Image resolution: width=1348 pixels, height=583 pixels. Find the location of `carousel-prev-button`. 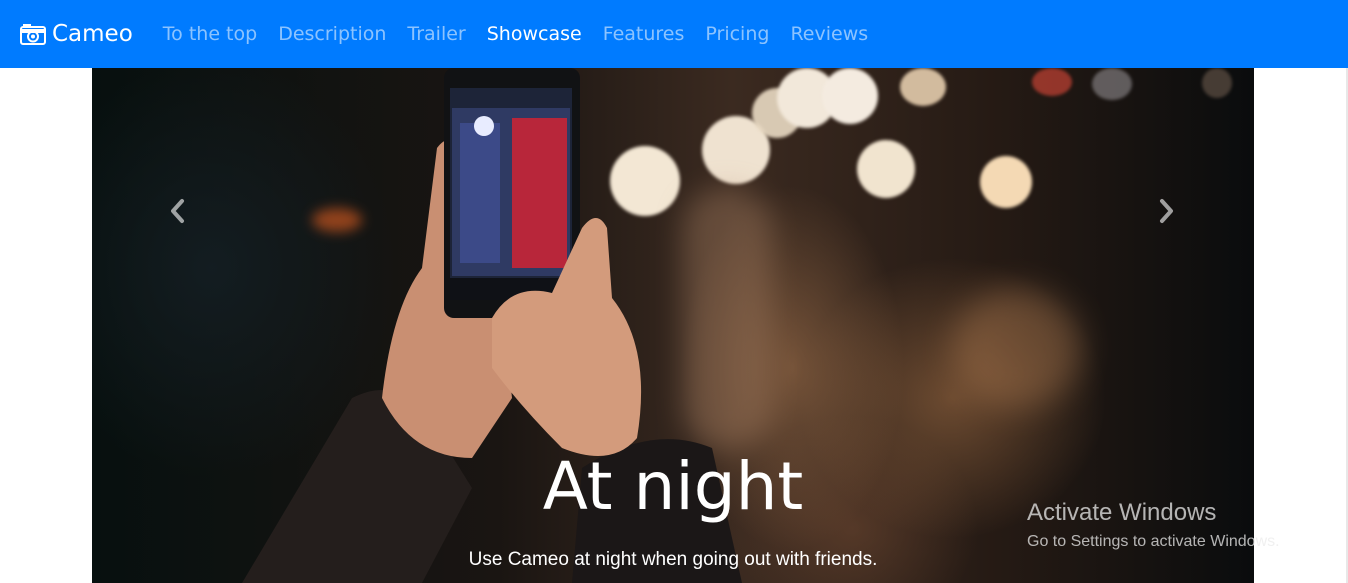

carousel-prev-button is located at coordinates (178, 211).